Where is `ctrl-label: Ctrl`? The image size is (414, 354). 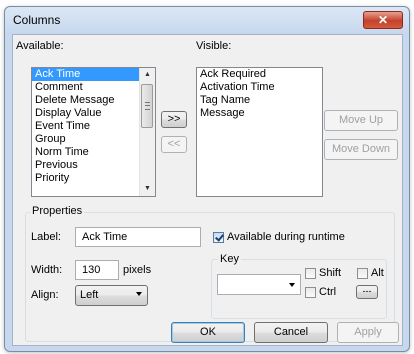
ctrl-label: Ctrl is located at coordinates (328, 292).